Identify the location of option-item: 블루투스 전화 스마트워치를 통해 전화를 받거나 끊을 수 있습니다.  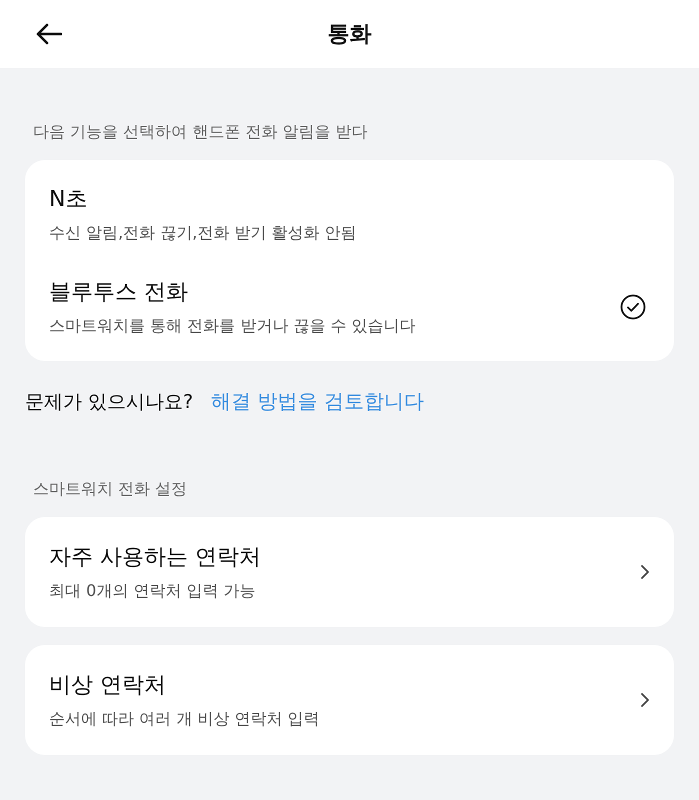
(349, 312).